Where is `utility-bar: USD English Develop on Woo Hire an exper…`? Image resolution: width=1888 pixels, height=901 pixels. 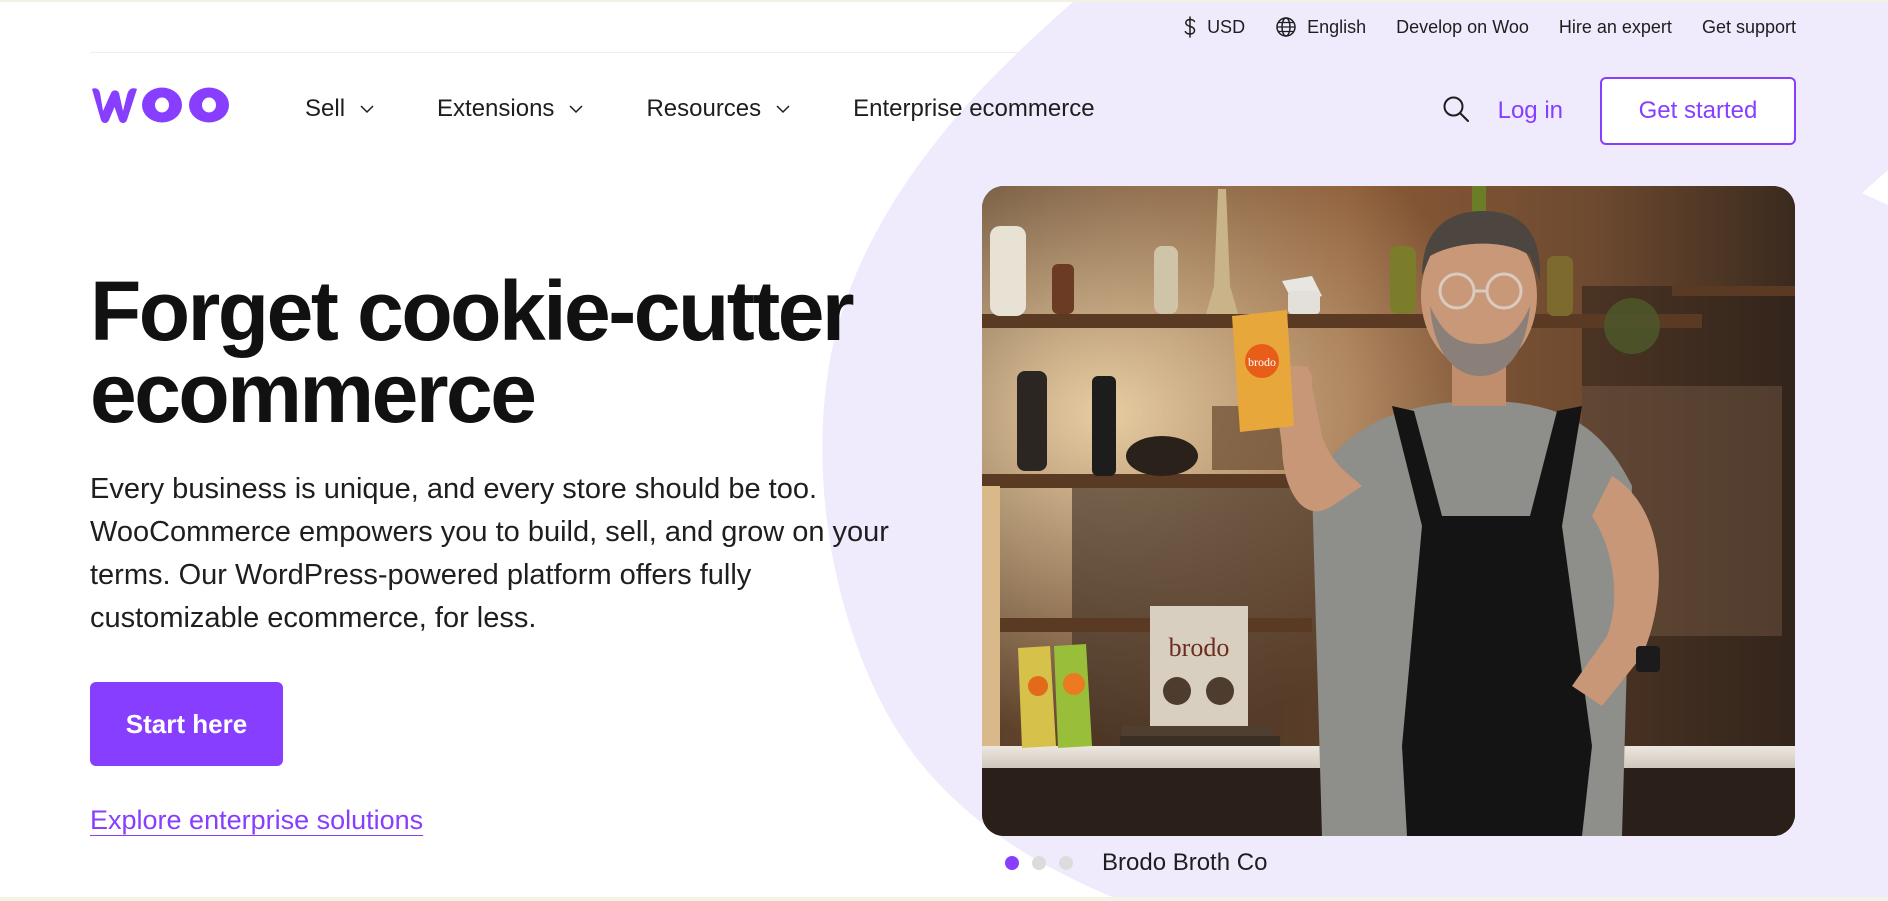
utility-bar: USD English Develop on Woo Hire an exper… is located at coordinates (943, 26).